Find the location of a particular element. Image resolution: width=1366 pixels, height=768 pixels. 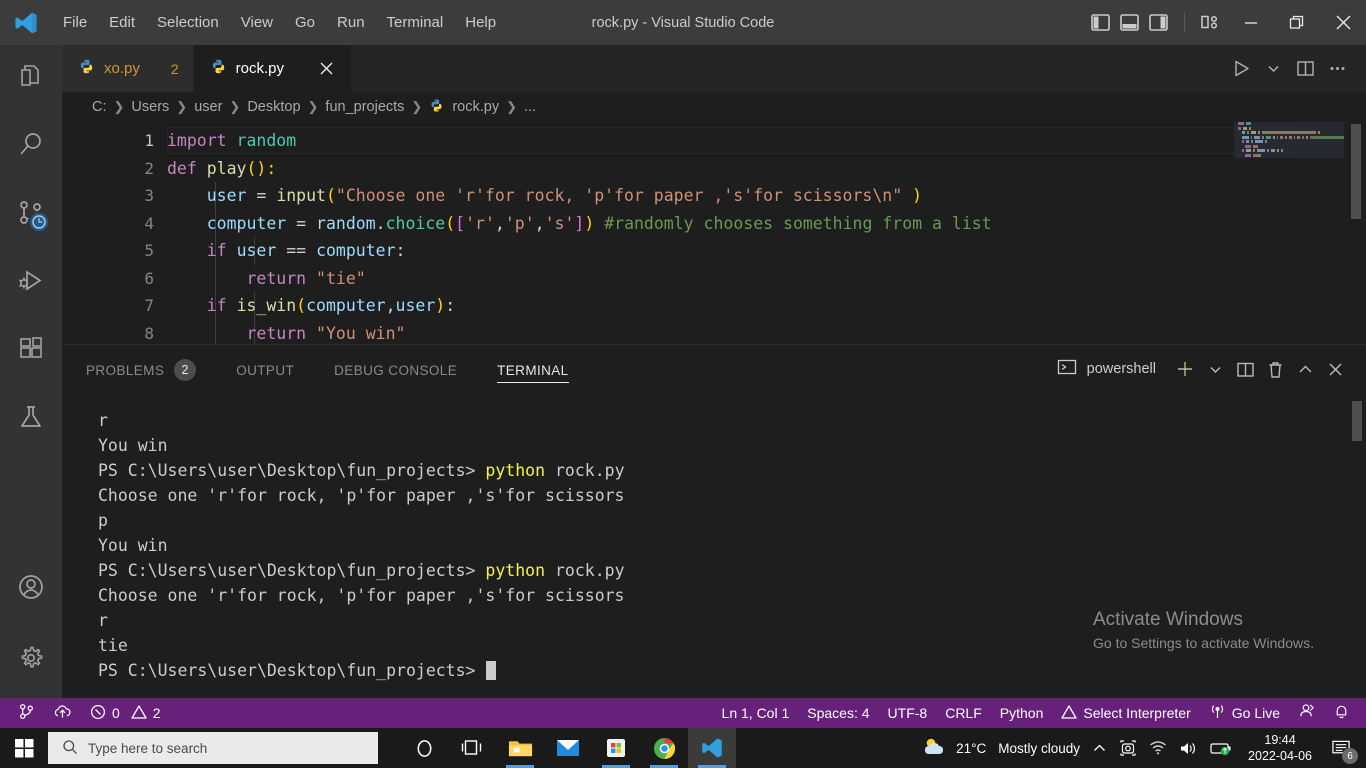

customize-layout-icon is located at coordinates (1211, 23).